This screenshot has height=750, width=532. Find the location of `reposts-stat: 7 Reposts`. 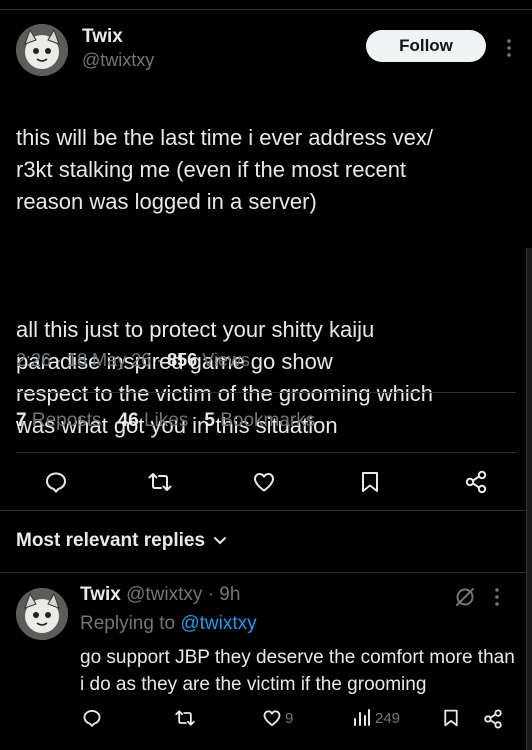

reposts-stat: 7 Reposts is located at coordinates (59, 421).